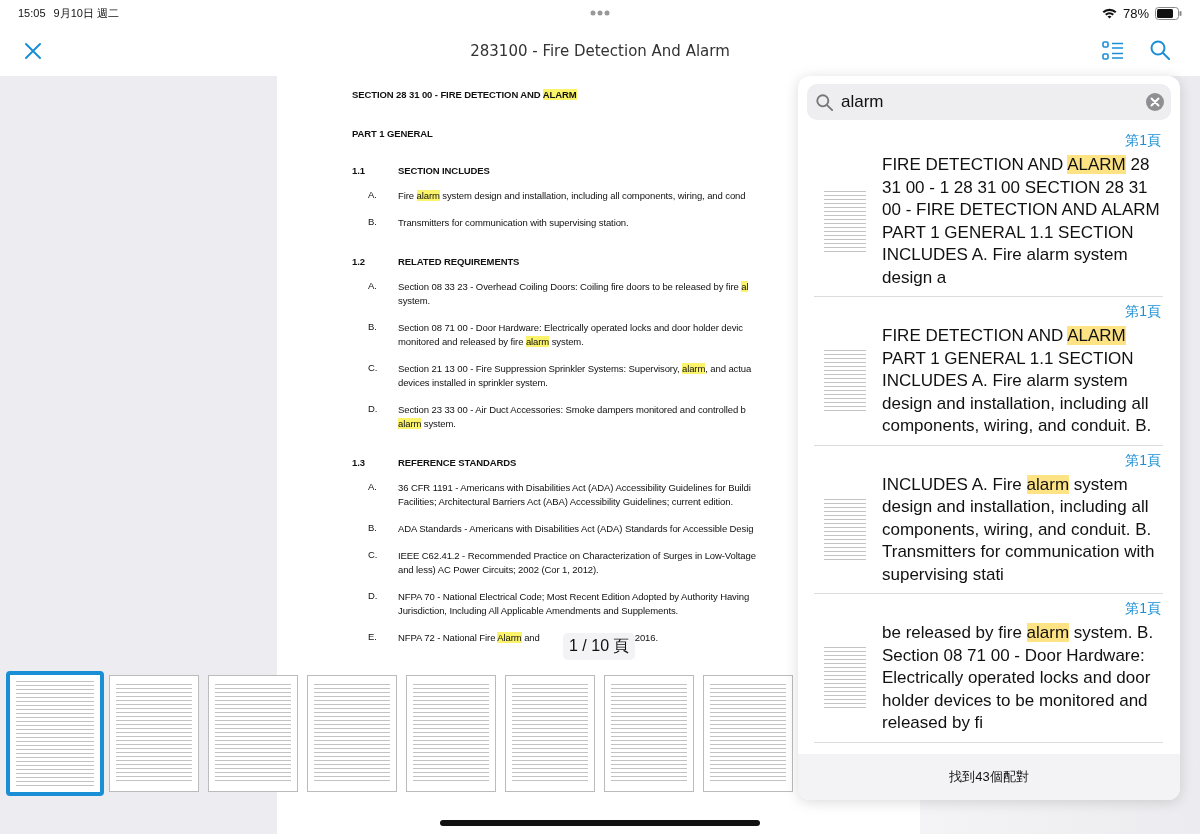 The height and width of the screenshot is (834, 1200). What do you see at coordinates (574, 487) in the screenshot?
I see `item-text: 36 CFR 1191 - Americans with Disabilities Act (ADA) Accessibility Guidelines for Buildi` at bounding box center [574, 487].